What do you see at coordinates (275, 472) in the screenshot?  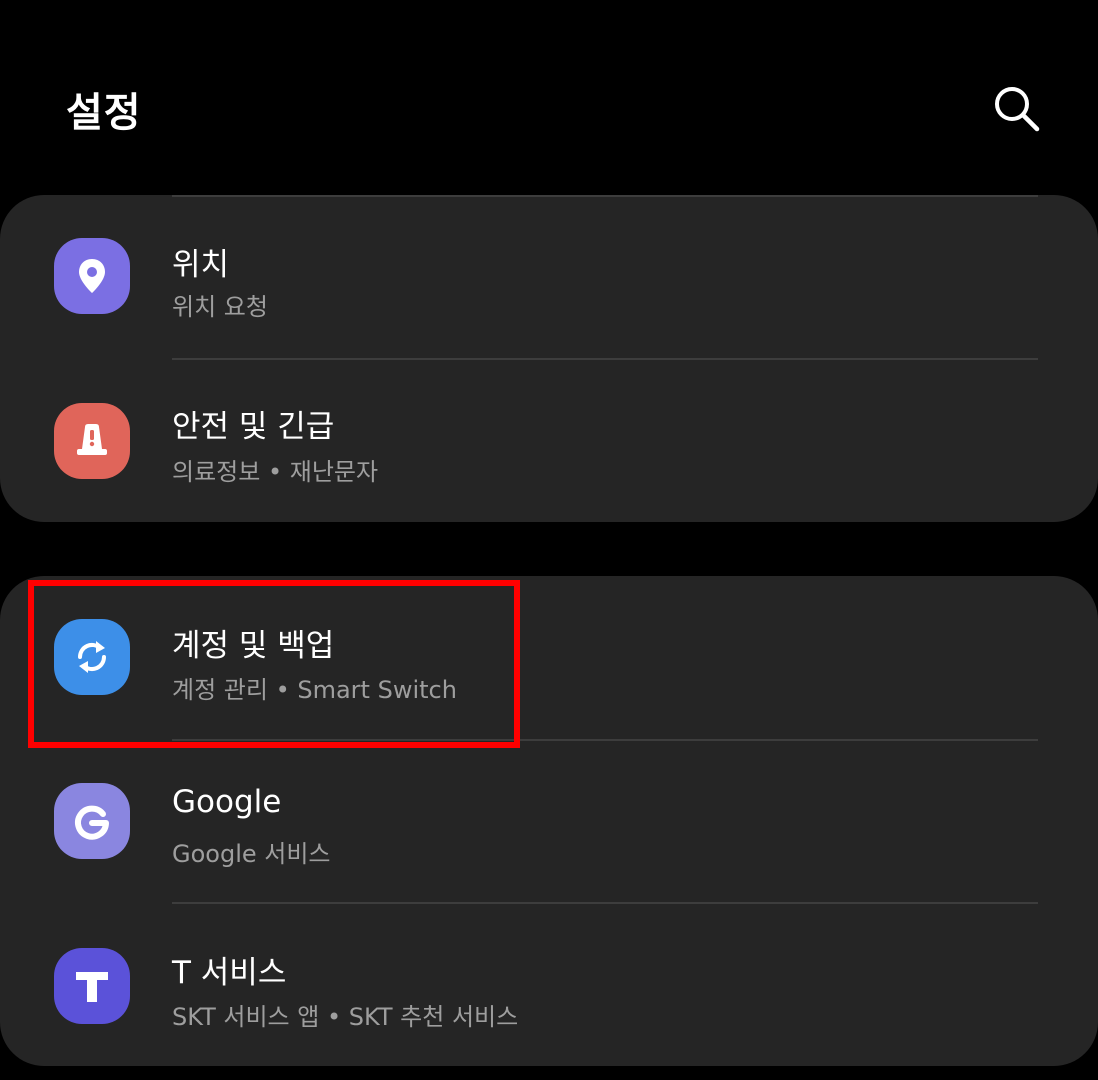 I see `settings-item-subtitle: 의료정보 • 재난문자` at bounding box center [275, 472].